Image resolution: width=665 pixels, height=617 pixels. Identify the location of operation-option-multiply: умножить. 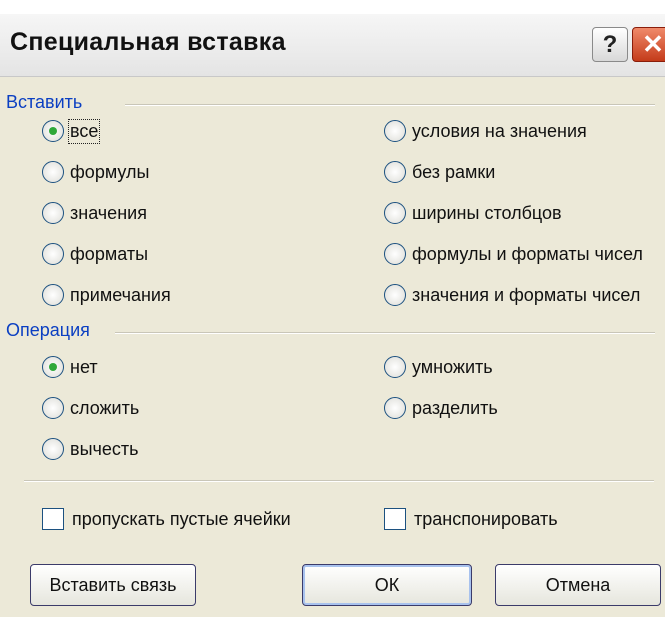
(438, 367).